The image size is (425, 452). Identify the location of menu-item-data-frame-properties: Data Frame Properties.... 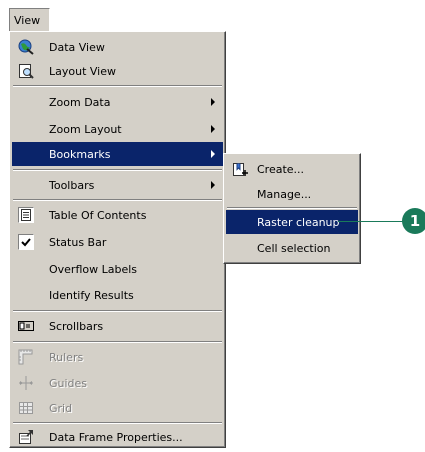
(117, 437).